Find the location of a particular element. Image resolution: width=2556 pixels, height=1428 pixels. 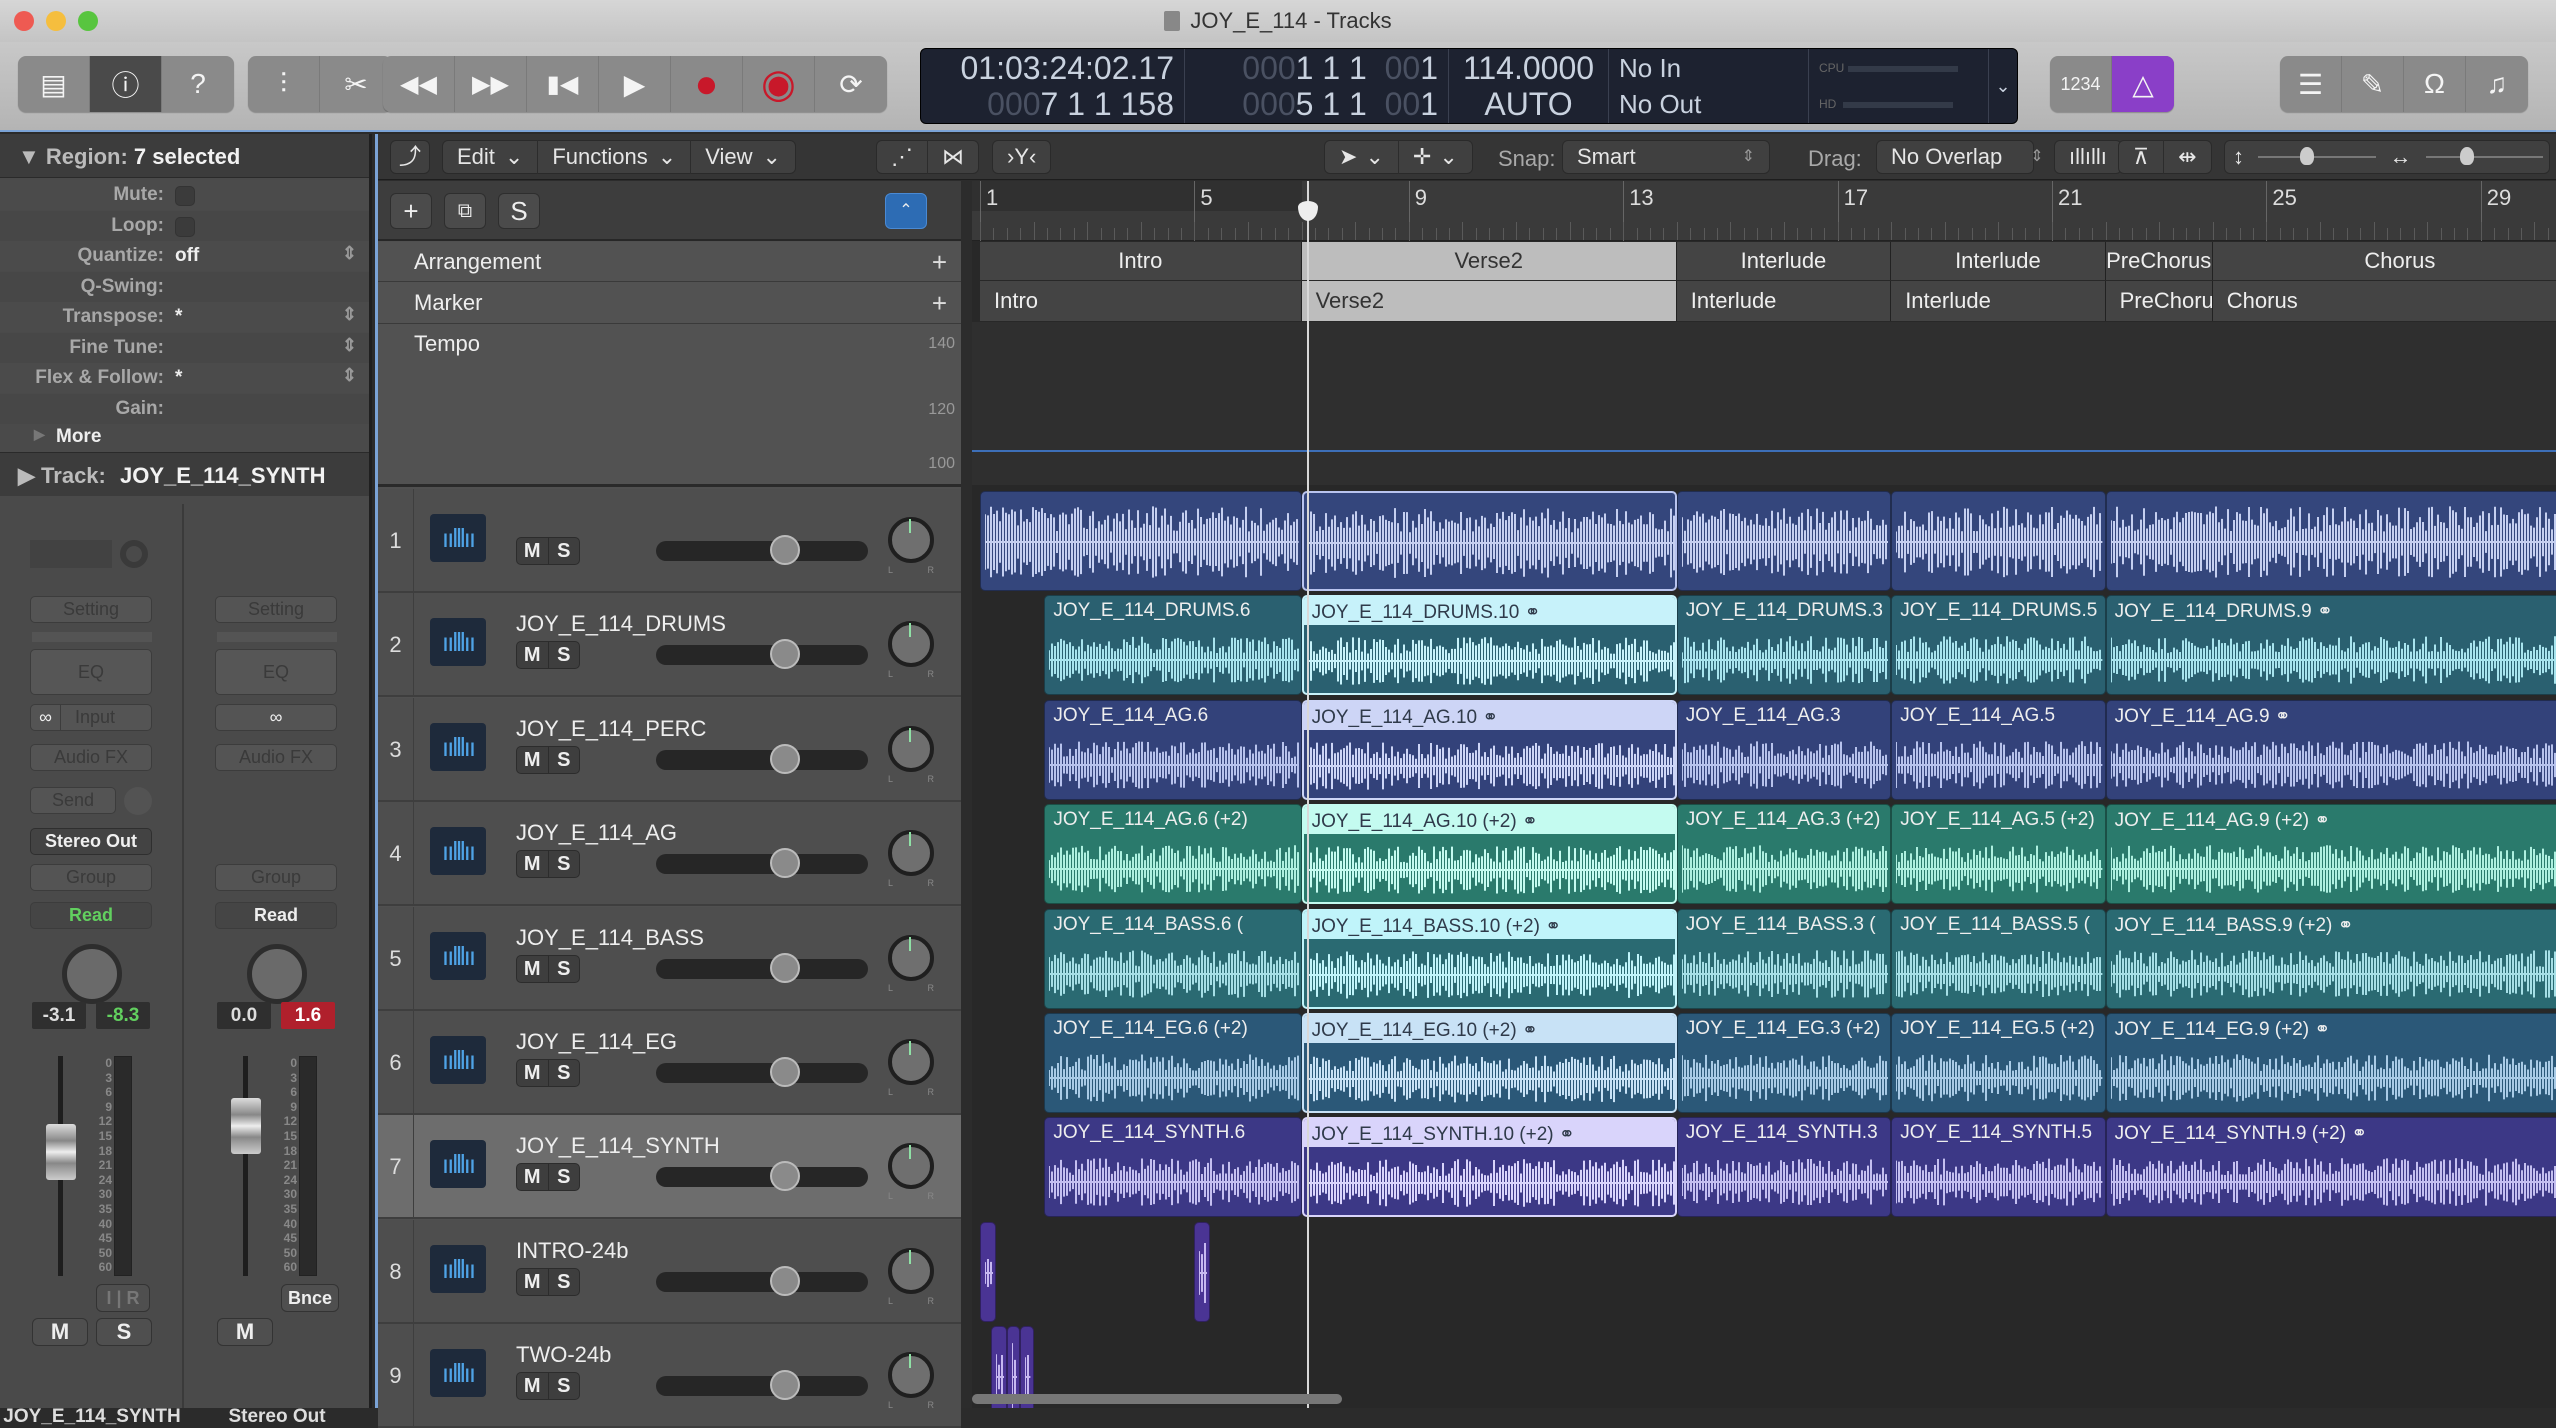

region: JOY_E_114_BASS.10 (+2) ⚭ is located at coordinates (1489, 958).